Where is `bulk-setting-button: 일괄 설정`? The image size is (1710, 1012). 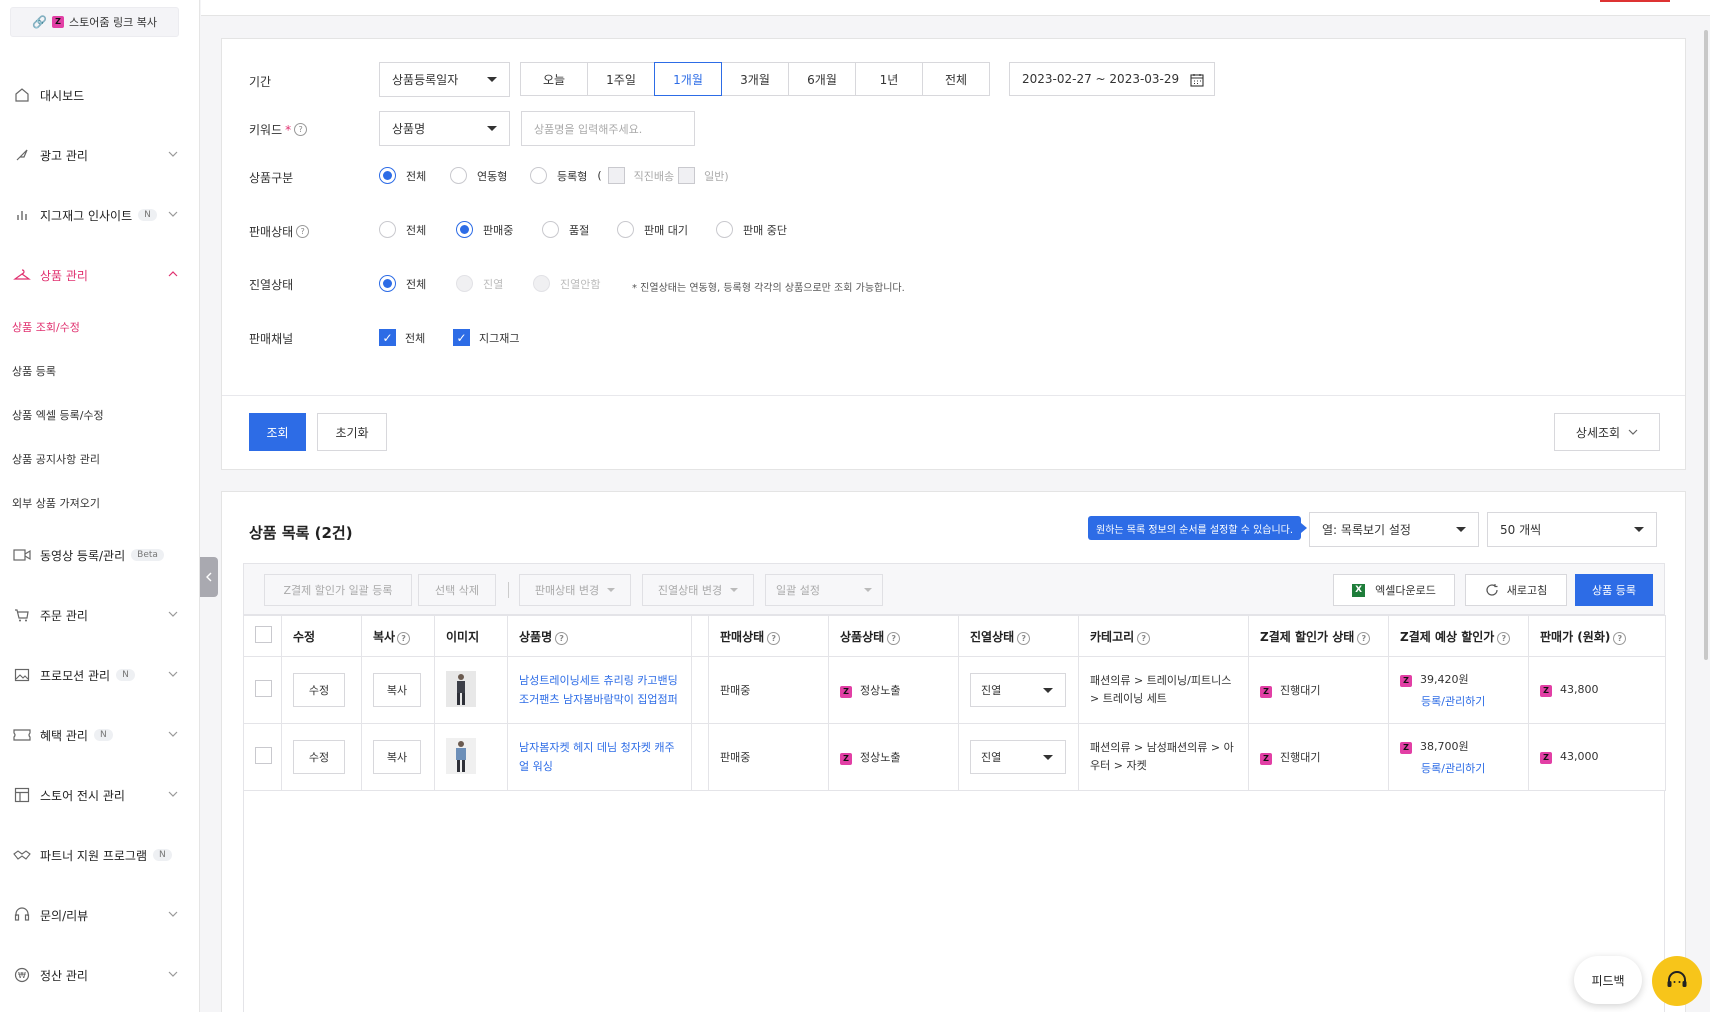
bulk-setting-button: 일괄 설정 is located at coordinates (824, 590).